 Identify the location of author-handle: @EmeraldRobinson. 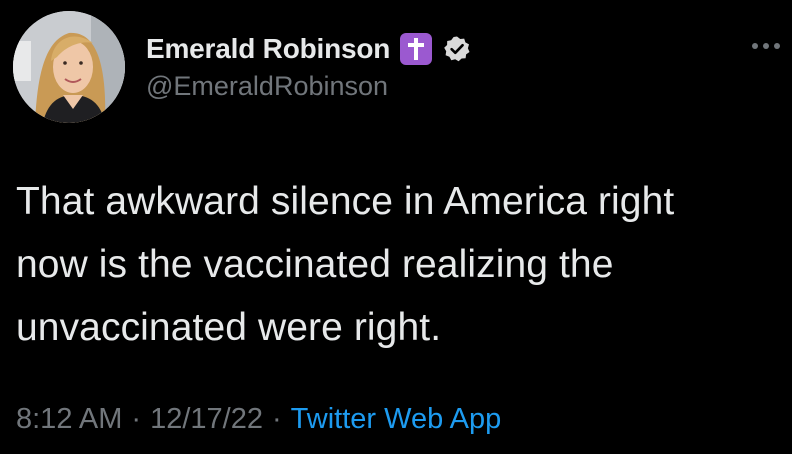
(267, 86).